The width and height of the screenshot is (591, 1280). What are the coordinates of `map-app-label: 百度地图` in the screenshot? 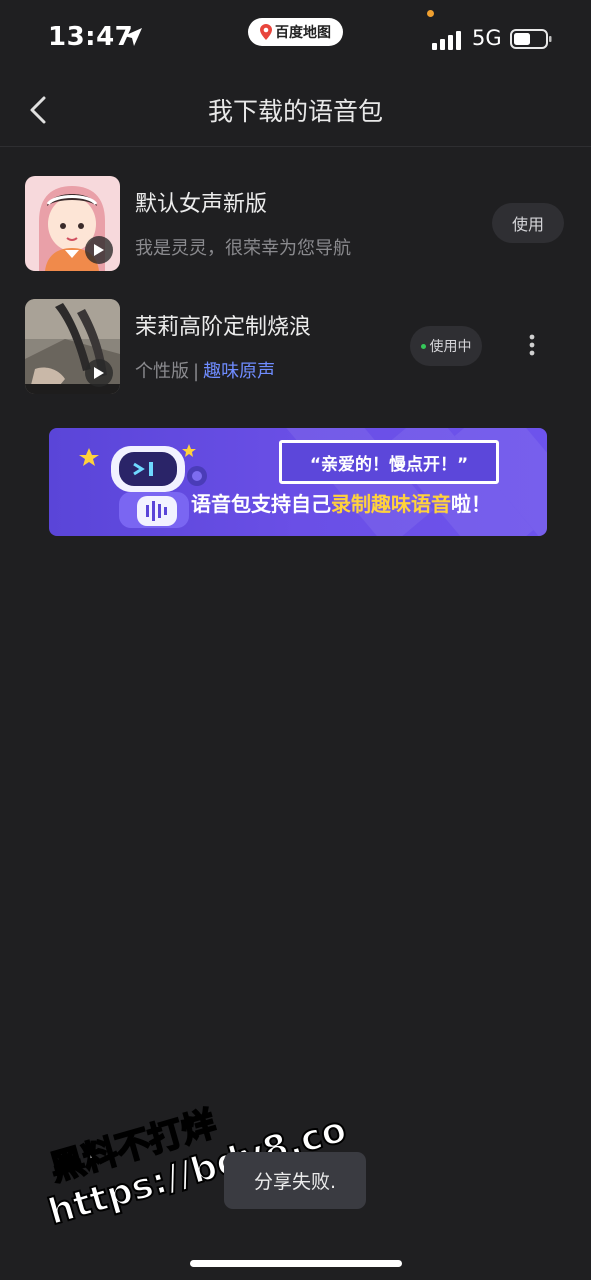 It's located at (303, 33).